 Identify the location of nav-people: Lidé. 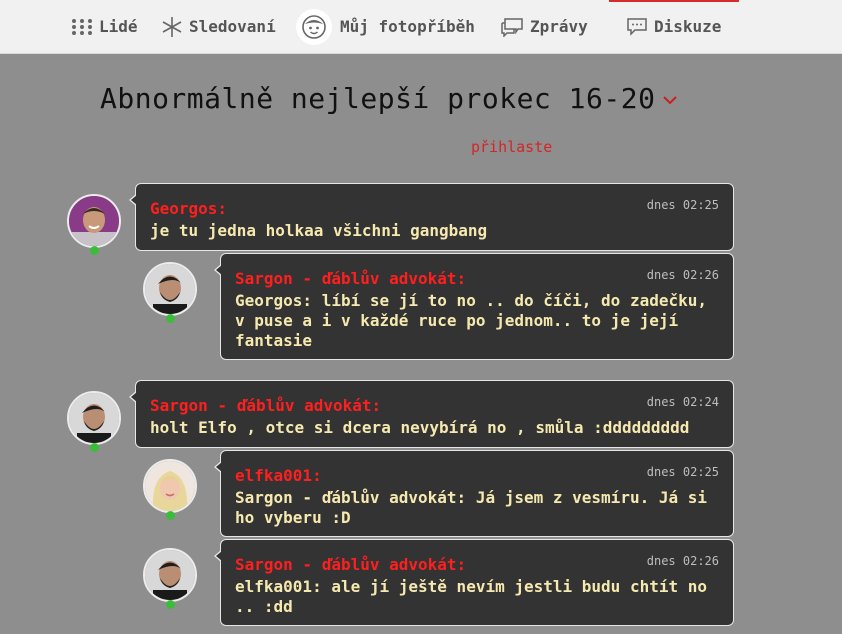
(104, 26).